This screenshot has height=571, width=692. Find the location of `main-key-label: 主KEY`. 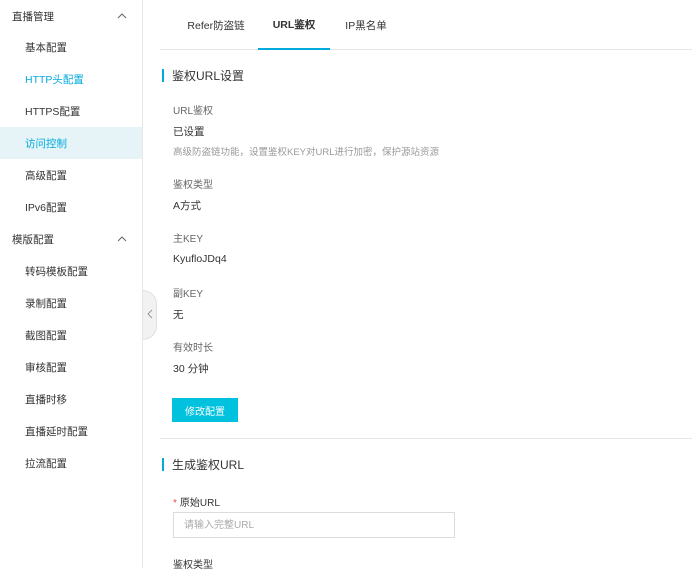

main-key-label: 主KEY is located at coordinates (188, 239).